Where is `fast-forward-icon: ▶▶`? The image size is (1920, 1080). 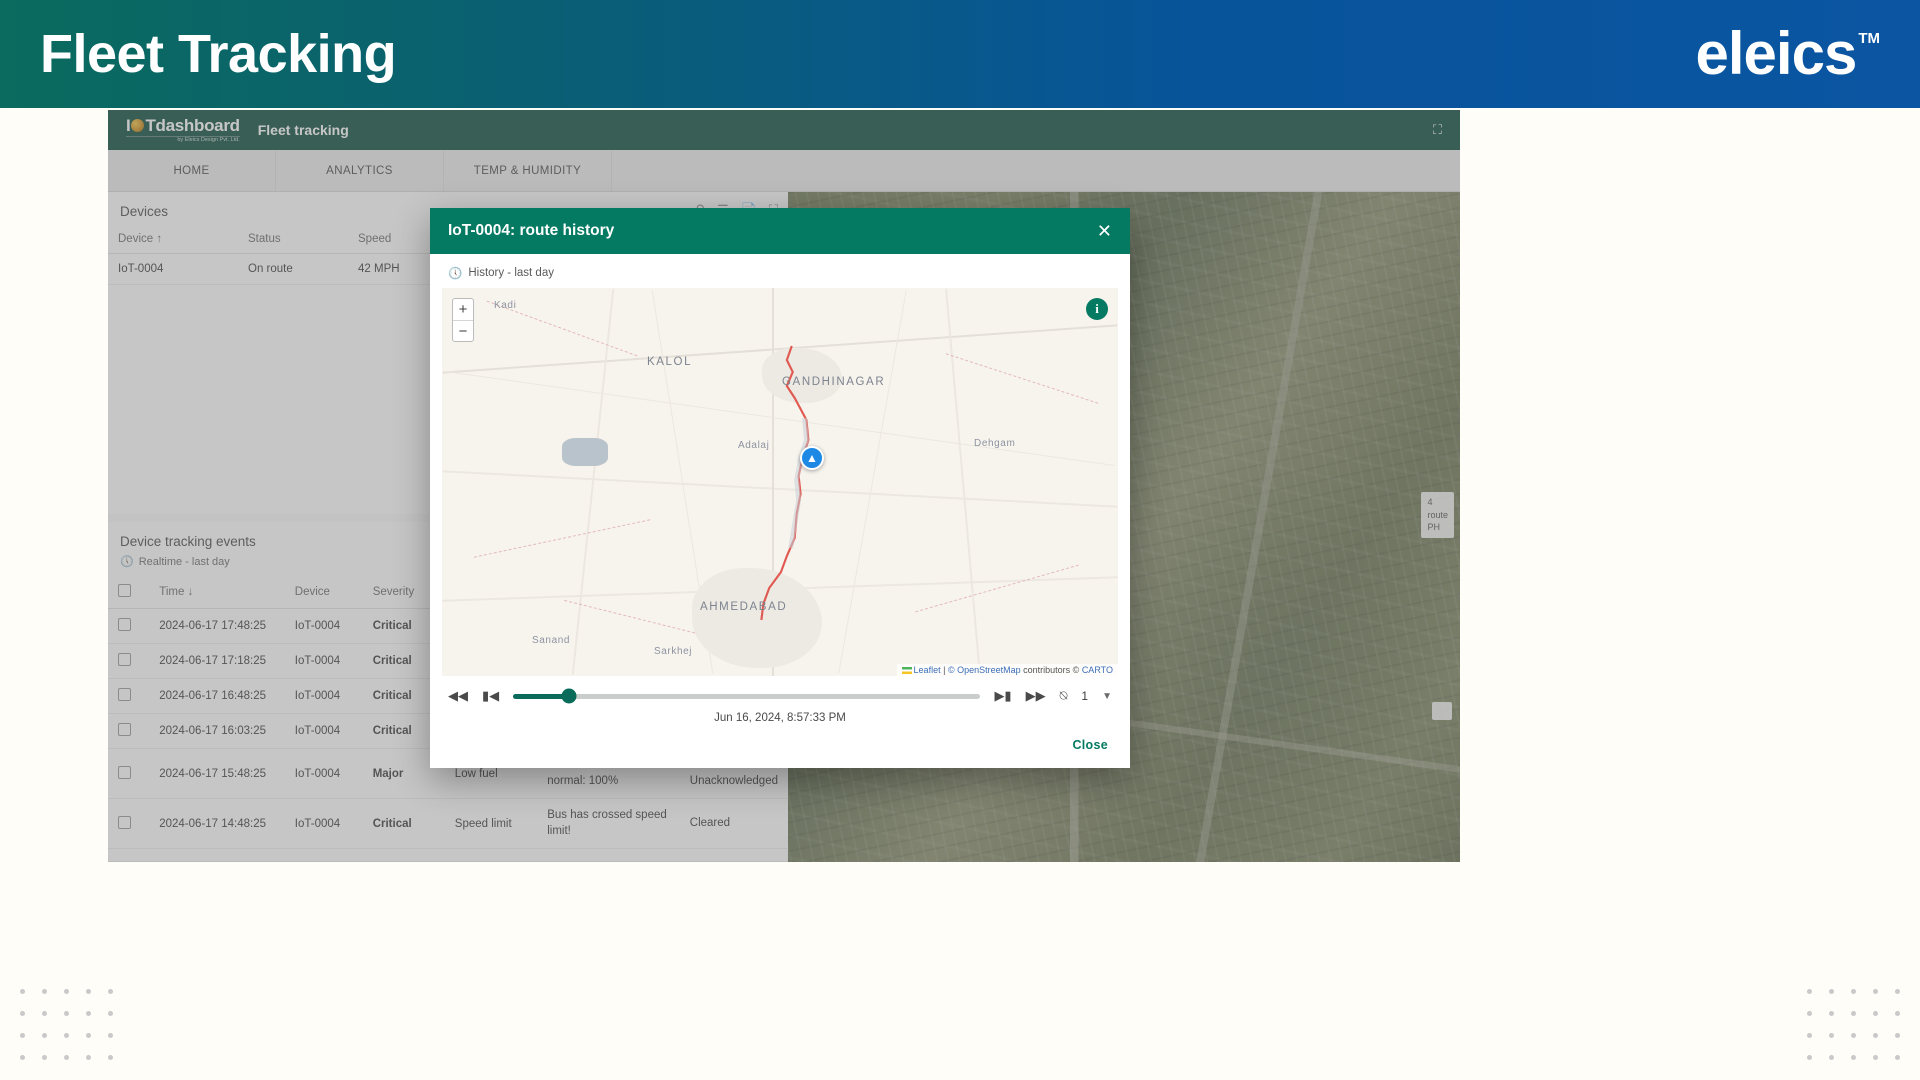 fast-forward-icon: ▶▶ is located at coordinates (1036, 696).